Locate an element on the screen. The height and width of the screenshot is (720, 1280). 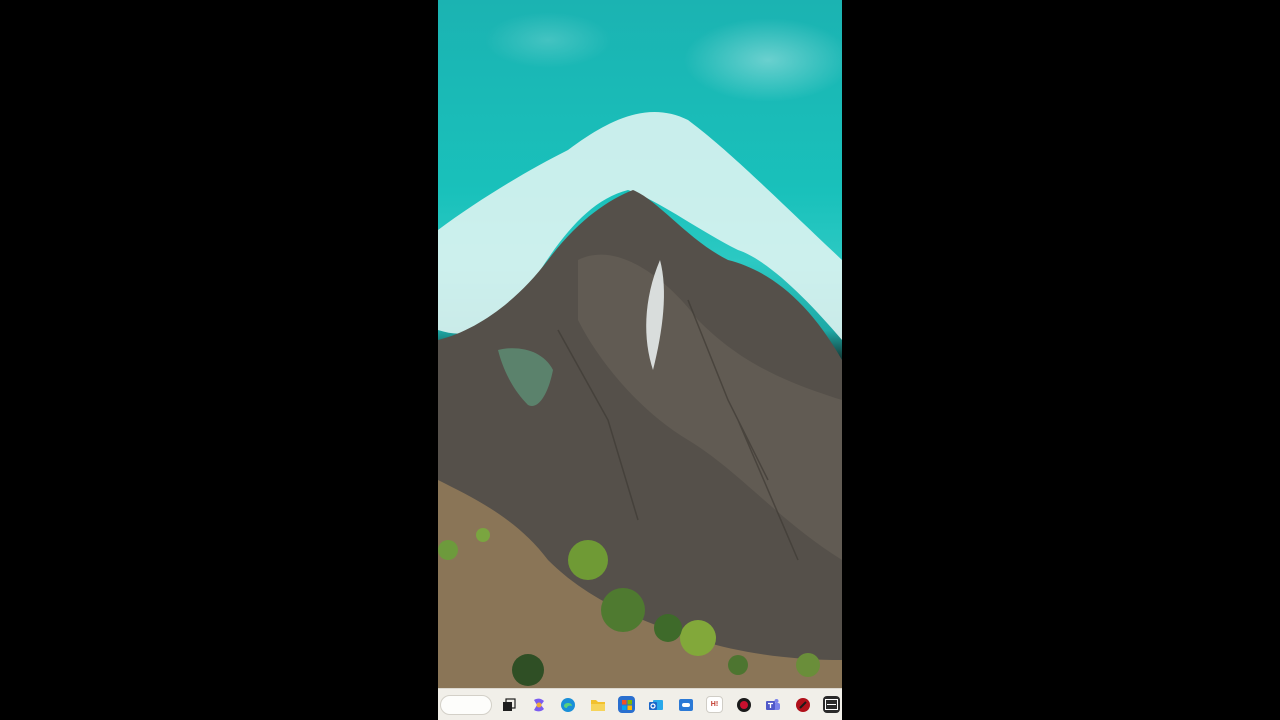
copilot-icon is located at coordinates (538, 704).